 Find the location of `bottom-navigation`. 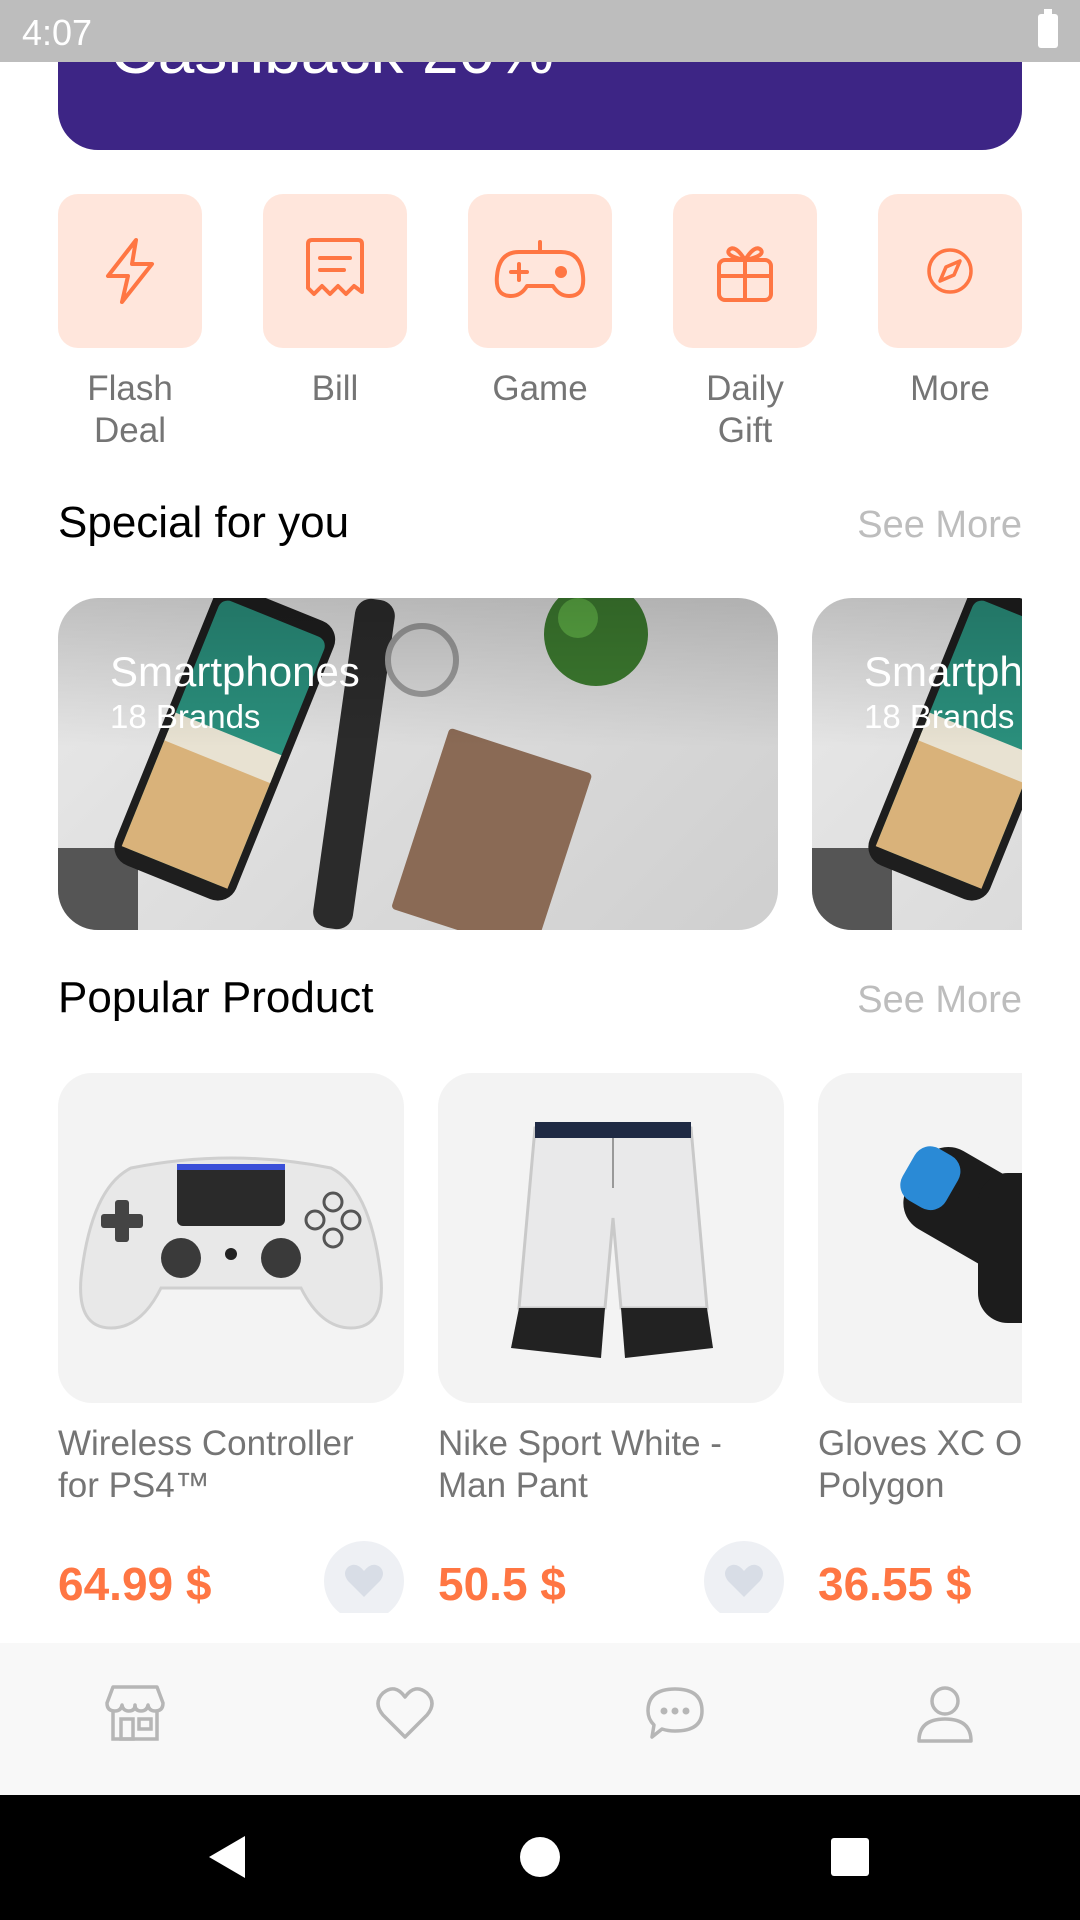

bottom-navigation is located at coordinates (540, 1719).